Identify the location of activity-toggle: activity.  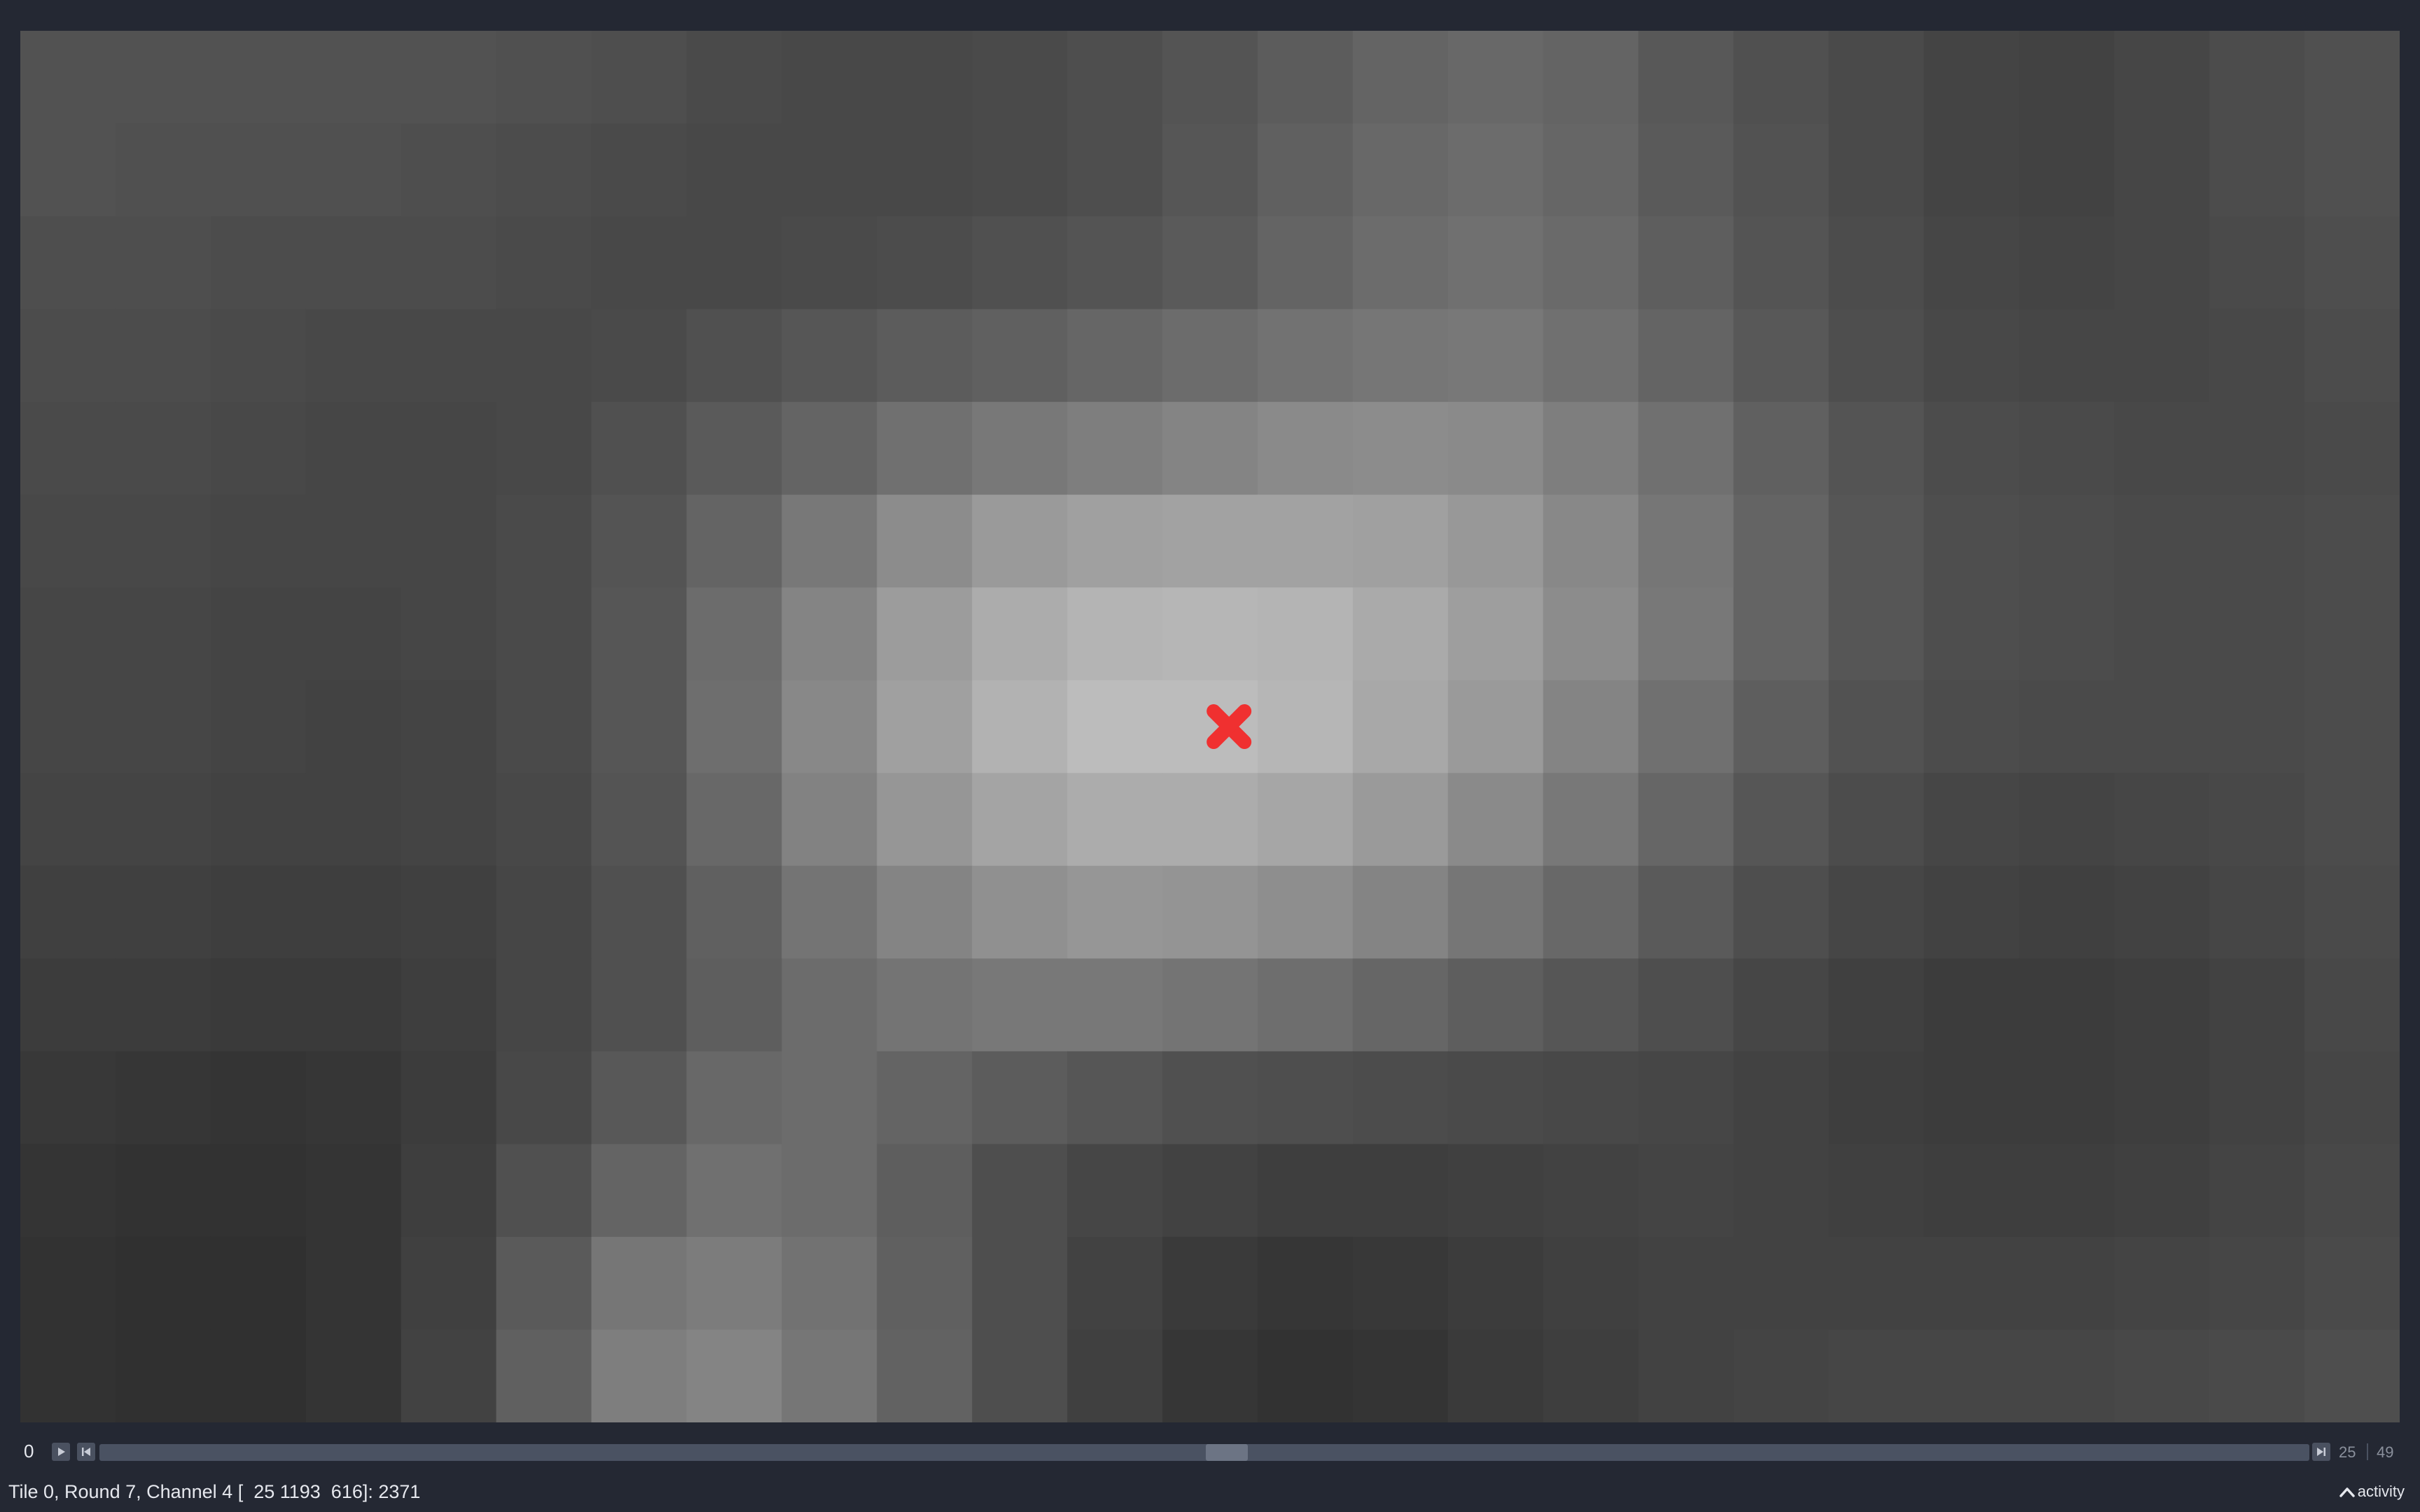
(2371, 1492).